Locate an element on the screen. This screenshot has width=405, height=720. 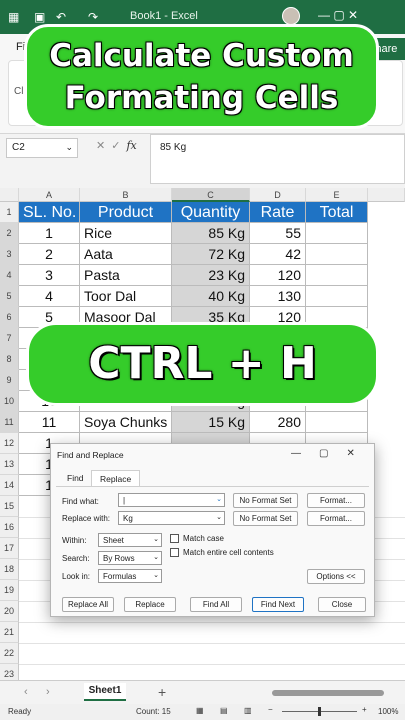
table-cell: 72 Kg is located at coordinates (211, 254).